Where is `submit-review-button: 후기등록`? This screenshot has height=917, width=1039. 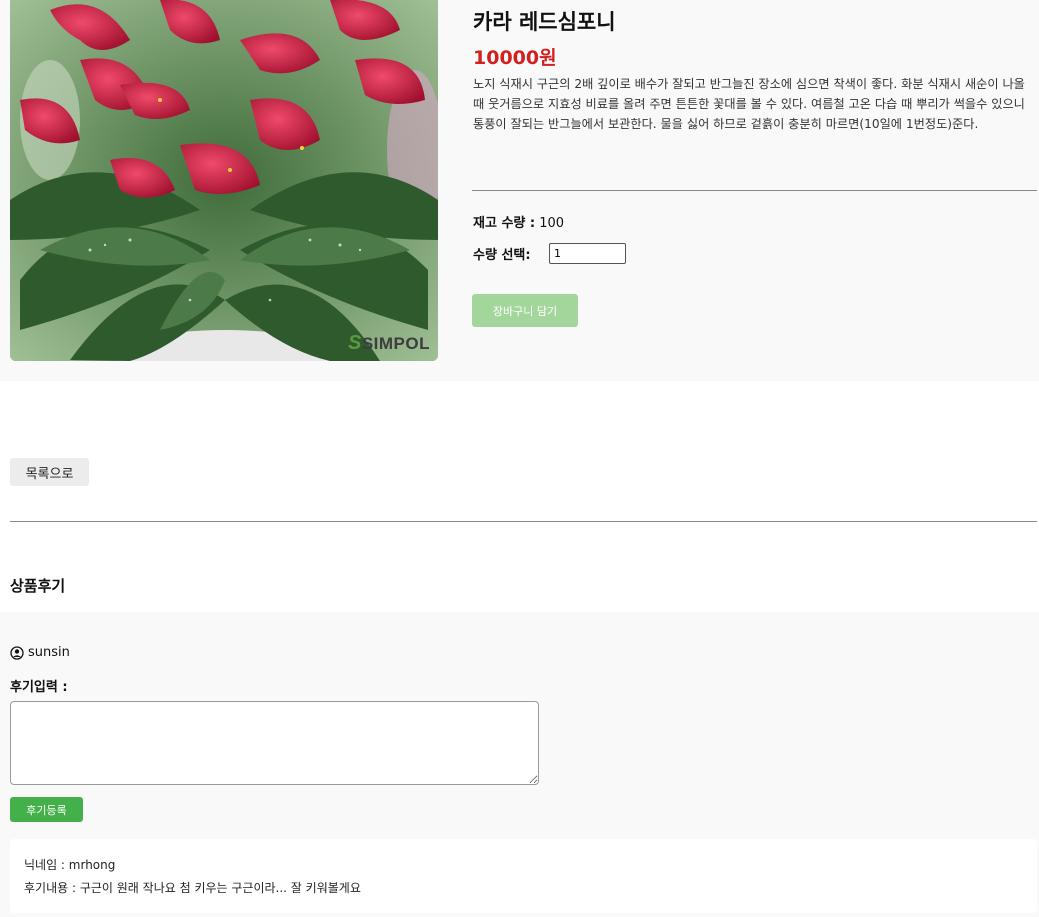 submit-review-button: 후기등록 is located at coordinates (46, 809).